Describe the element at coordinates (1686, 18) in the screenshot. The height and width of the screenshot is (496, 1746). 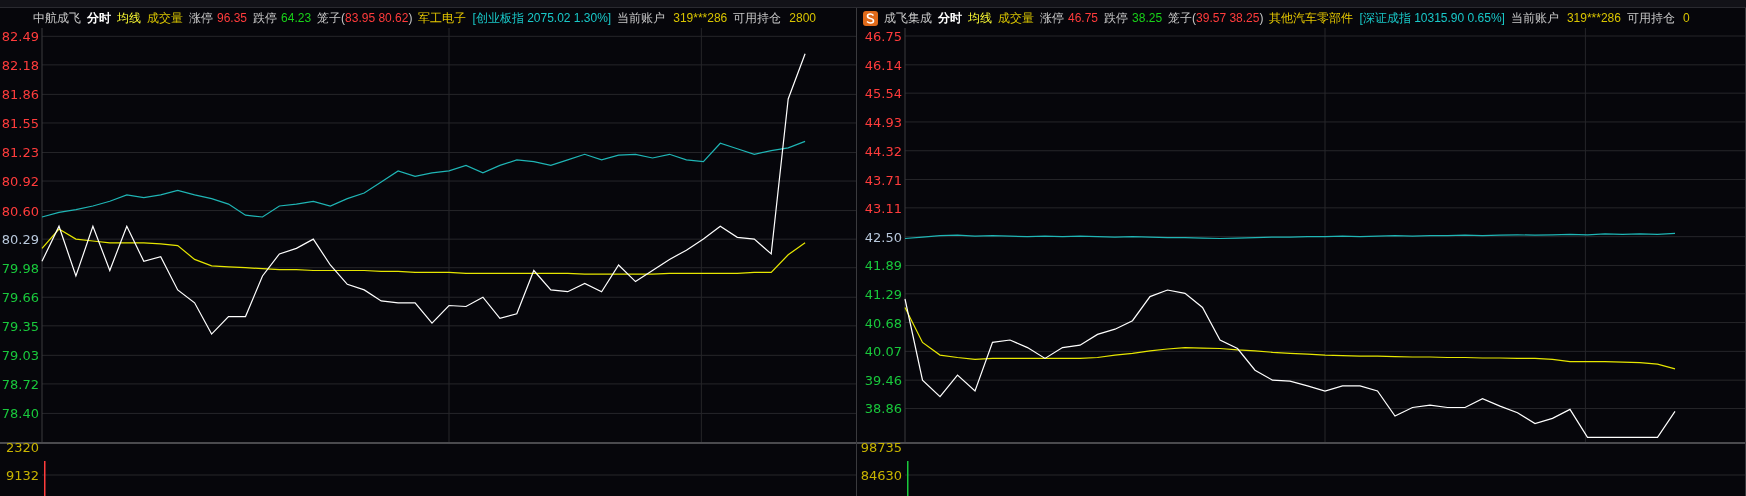
I see `holding-quantity: 0` at that location.